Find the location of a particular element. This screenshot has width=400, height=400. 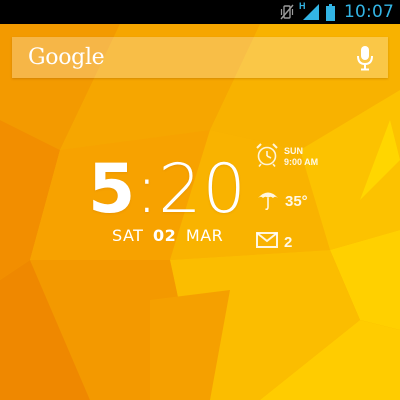

alarm-info: SUN 9:00 AM is located at coordinates (287, 157).